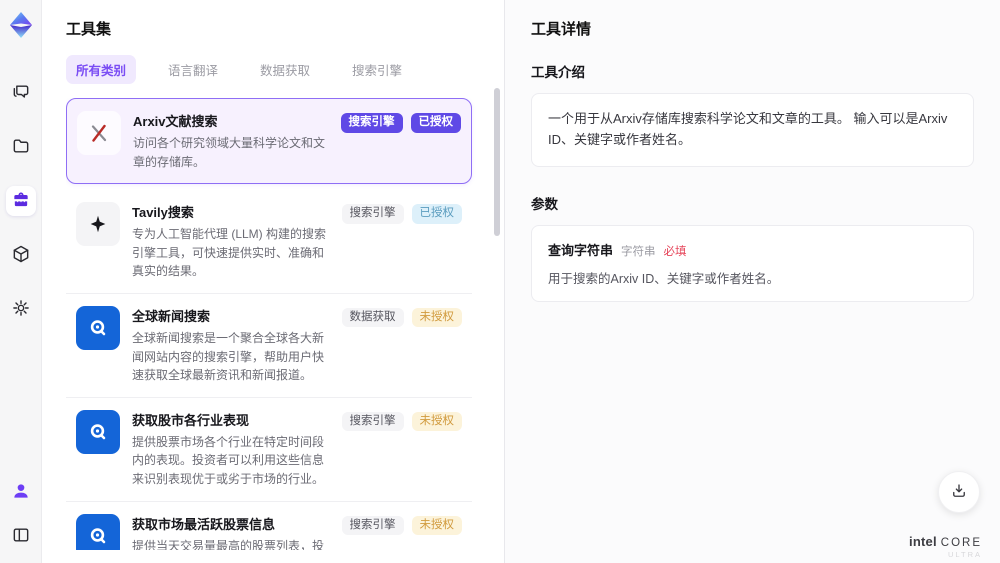  Describe the element at coordinates (752, 263) in the screenshot. I see `parameter-card: 查询字符串 字符串 必填 用于搜索的Arxiv ID、关键字或作者姓名。` at that location.